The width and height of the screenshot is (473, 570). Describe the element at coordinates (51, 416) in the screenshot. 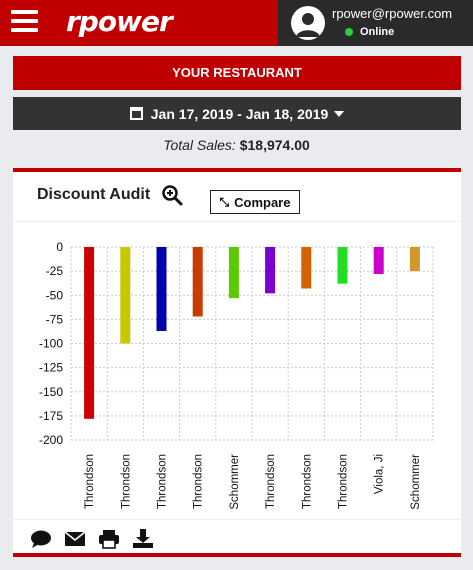

I see `y-tick-label: -175` at that location.